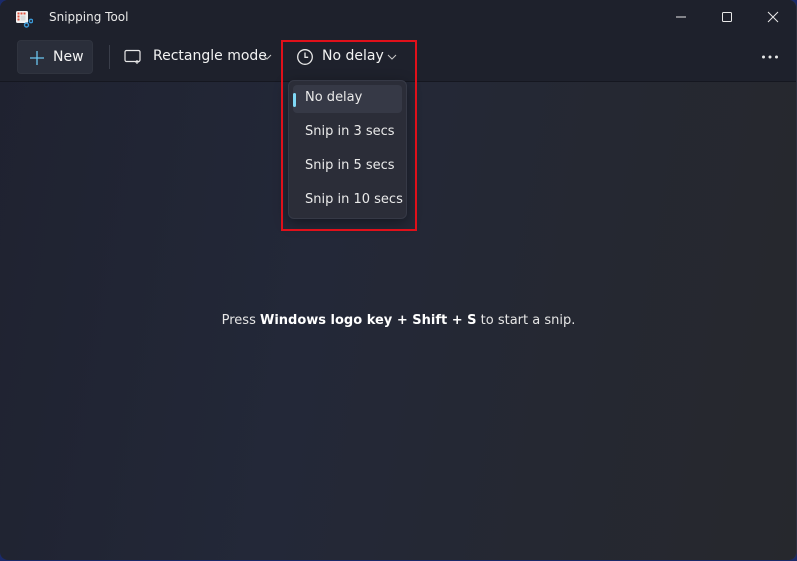  Describe the element at coordinates (305, 57) in the screenshot. I see `clock-icon` at that location.